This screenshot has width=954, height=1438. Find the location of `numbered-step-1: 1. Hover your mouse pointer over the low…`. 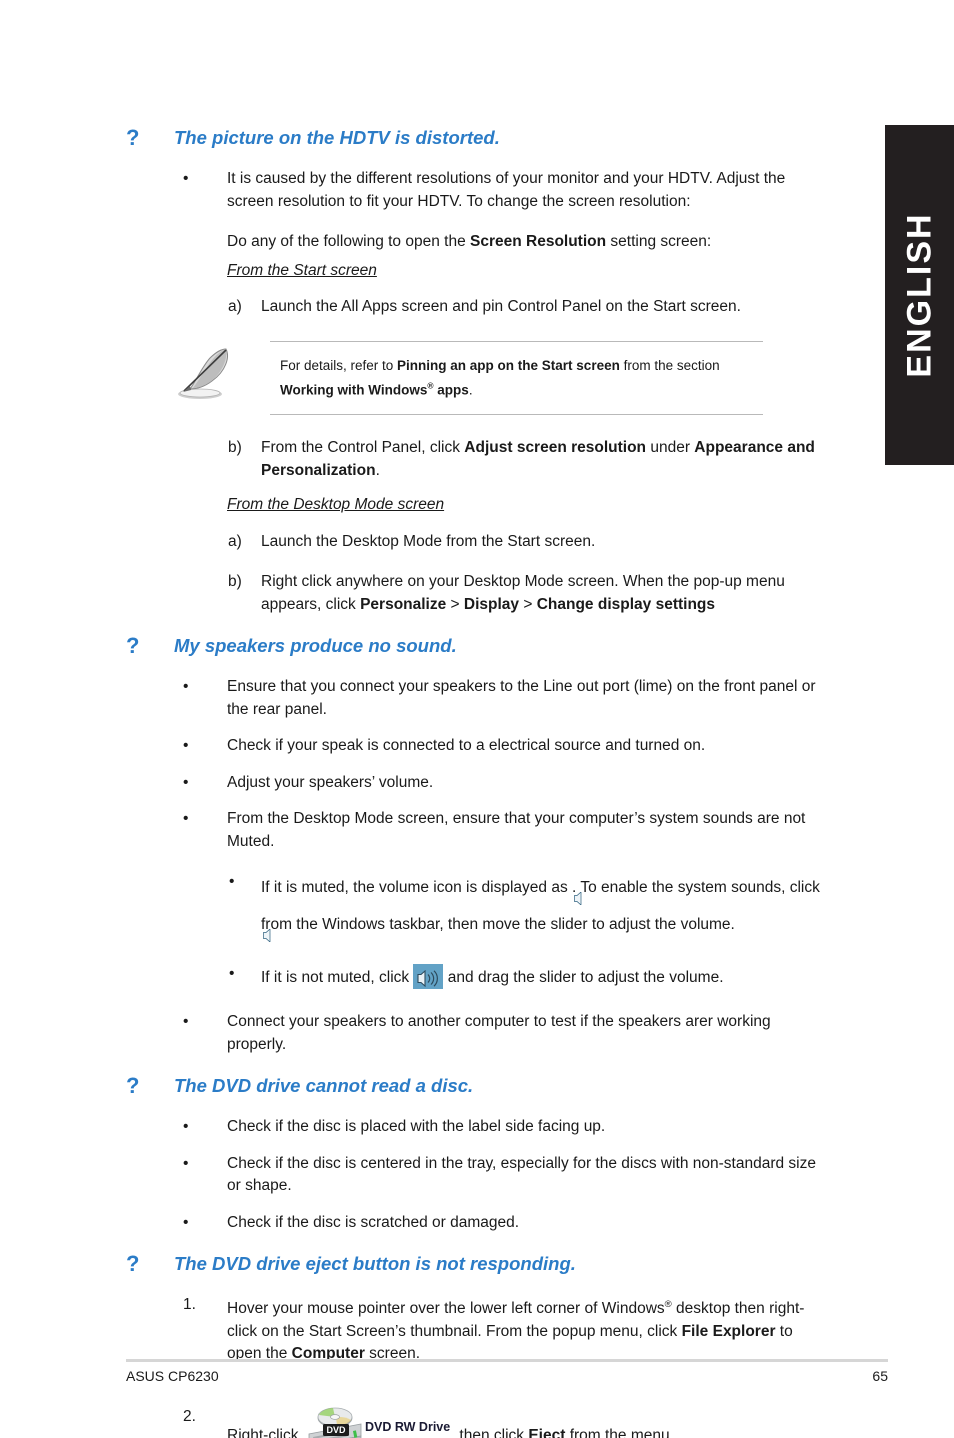

numbered-step-1: 1. Hover your mouse pointer over the low… is located at coordinates (442, 1330).